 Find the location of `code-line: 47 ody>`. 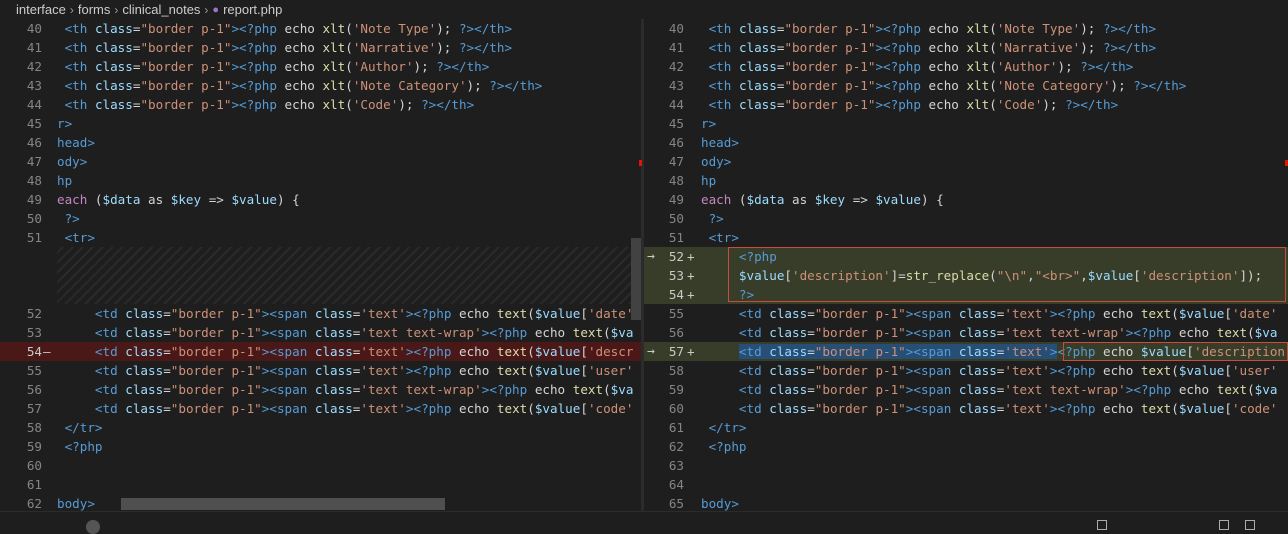

code-line: 47 ody> is located at coordinates (320, 161).